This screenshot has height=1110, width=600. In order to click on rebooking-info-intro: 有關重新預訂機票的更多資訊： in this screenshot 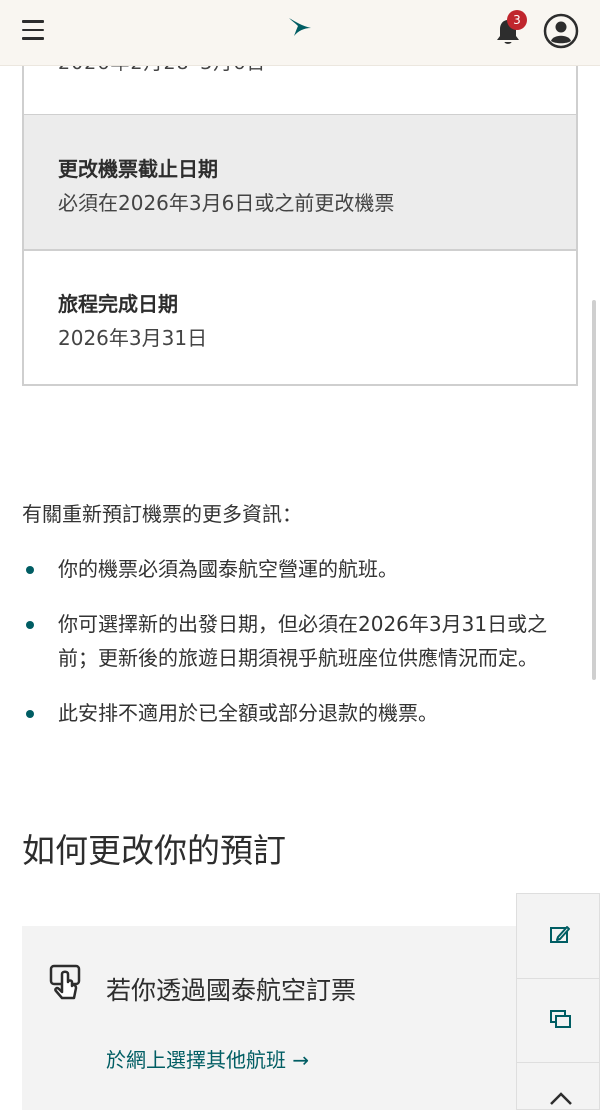, I will do `click(162, 514)`.